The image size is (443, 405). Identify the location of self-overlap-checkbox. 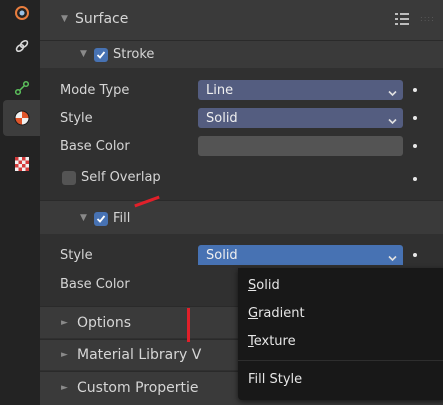
(69, 177).